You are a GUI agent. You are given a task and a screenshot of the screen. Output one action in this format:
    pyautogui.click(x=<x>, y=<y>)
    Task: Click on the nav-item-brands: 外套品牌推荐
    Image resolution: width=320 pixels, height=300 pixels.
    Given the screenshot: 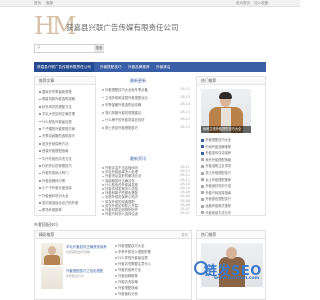 What is the action you would take?
    pyautogui.click(x=139, y=67)
    